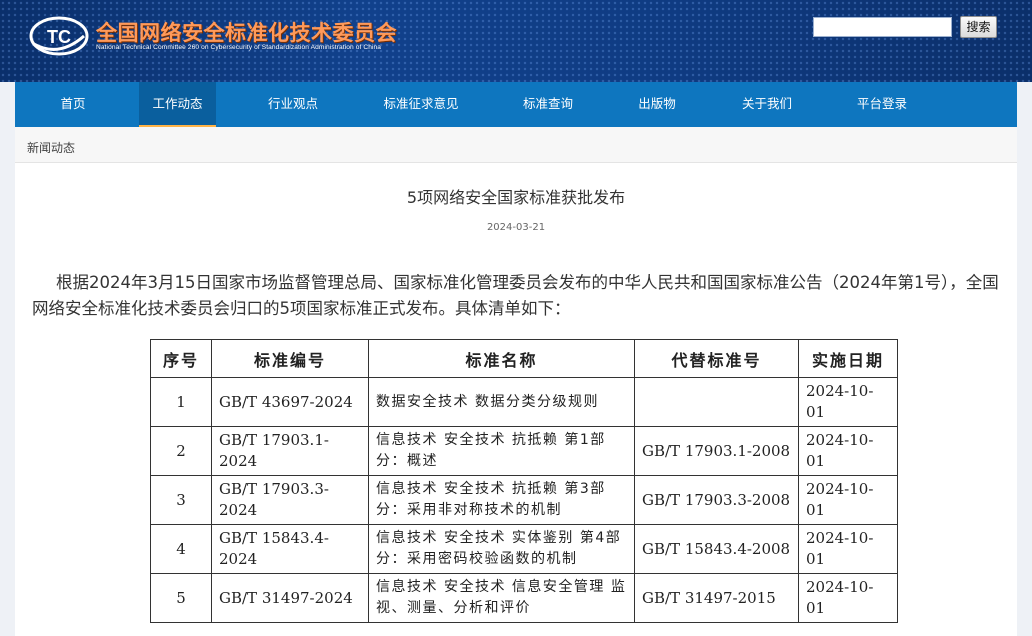 The height and width of the screenshot is (636, 1032). Describe the element at coordinates (548, 104) in the screenshot. I see `nav-item-standard-search: 标准查询` at that location.